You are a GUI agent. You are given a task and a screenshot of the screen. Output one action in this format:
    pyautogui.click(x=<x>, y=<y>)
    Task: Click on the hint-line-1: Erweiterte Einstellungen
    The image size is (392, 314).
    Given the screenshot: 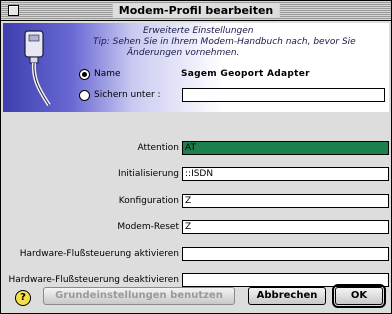 What is the action you would take?
    pyautogui.click(x=198, y=31)
    